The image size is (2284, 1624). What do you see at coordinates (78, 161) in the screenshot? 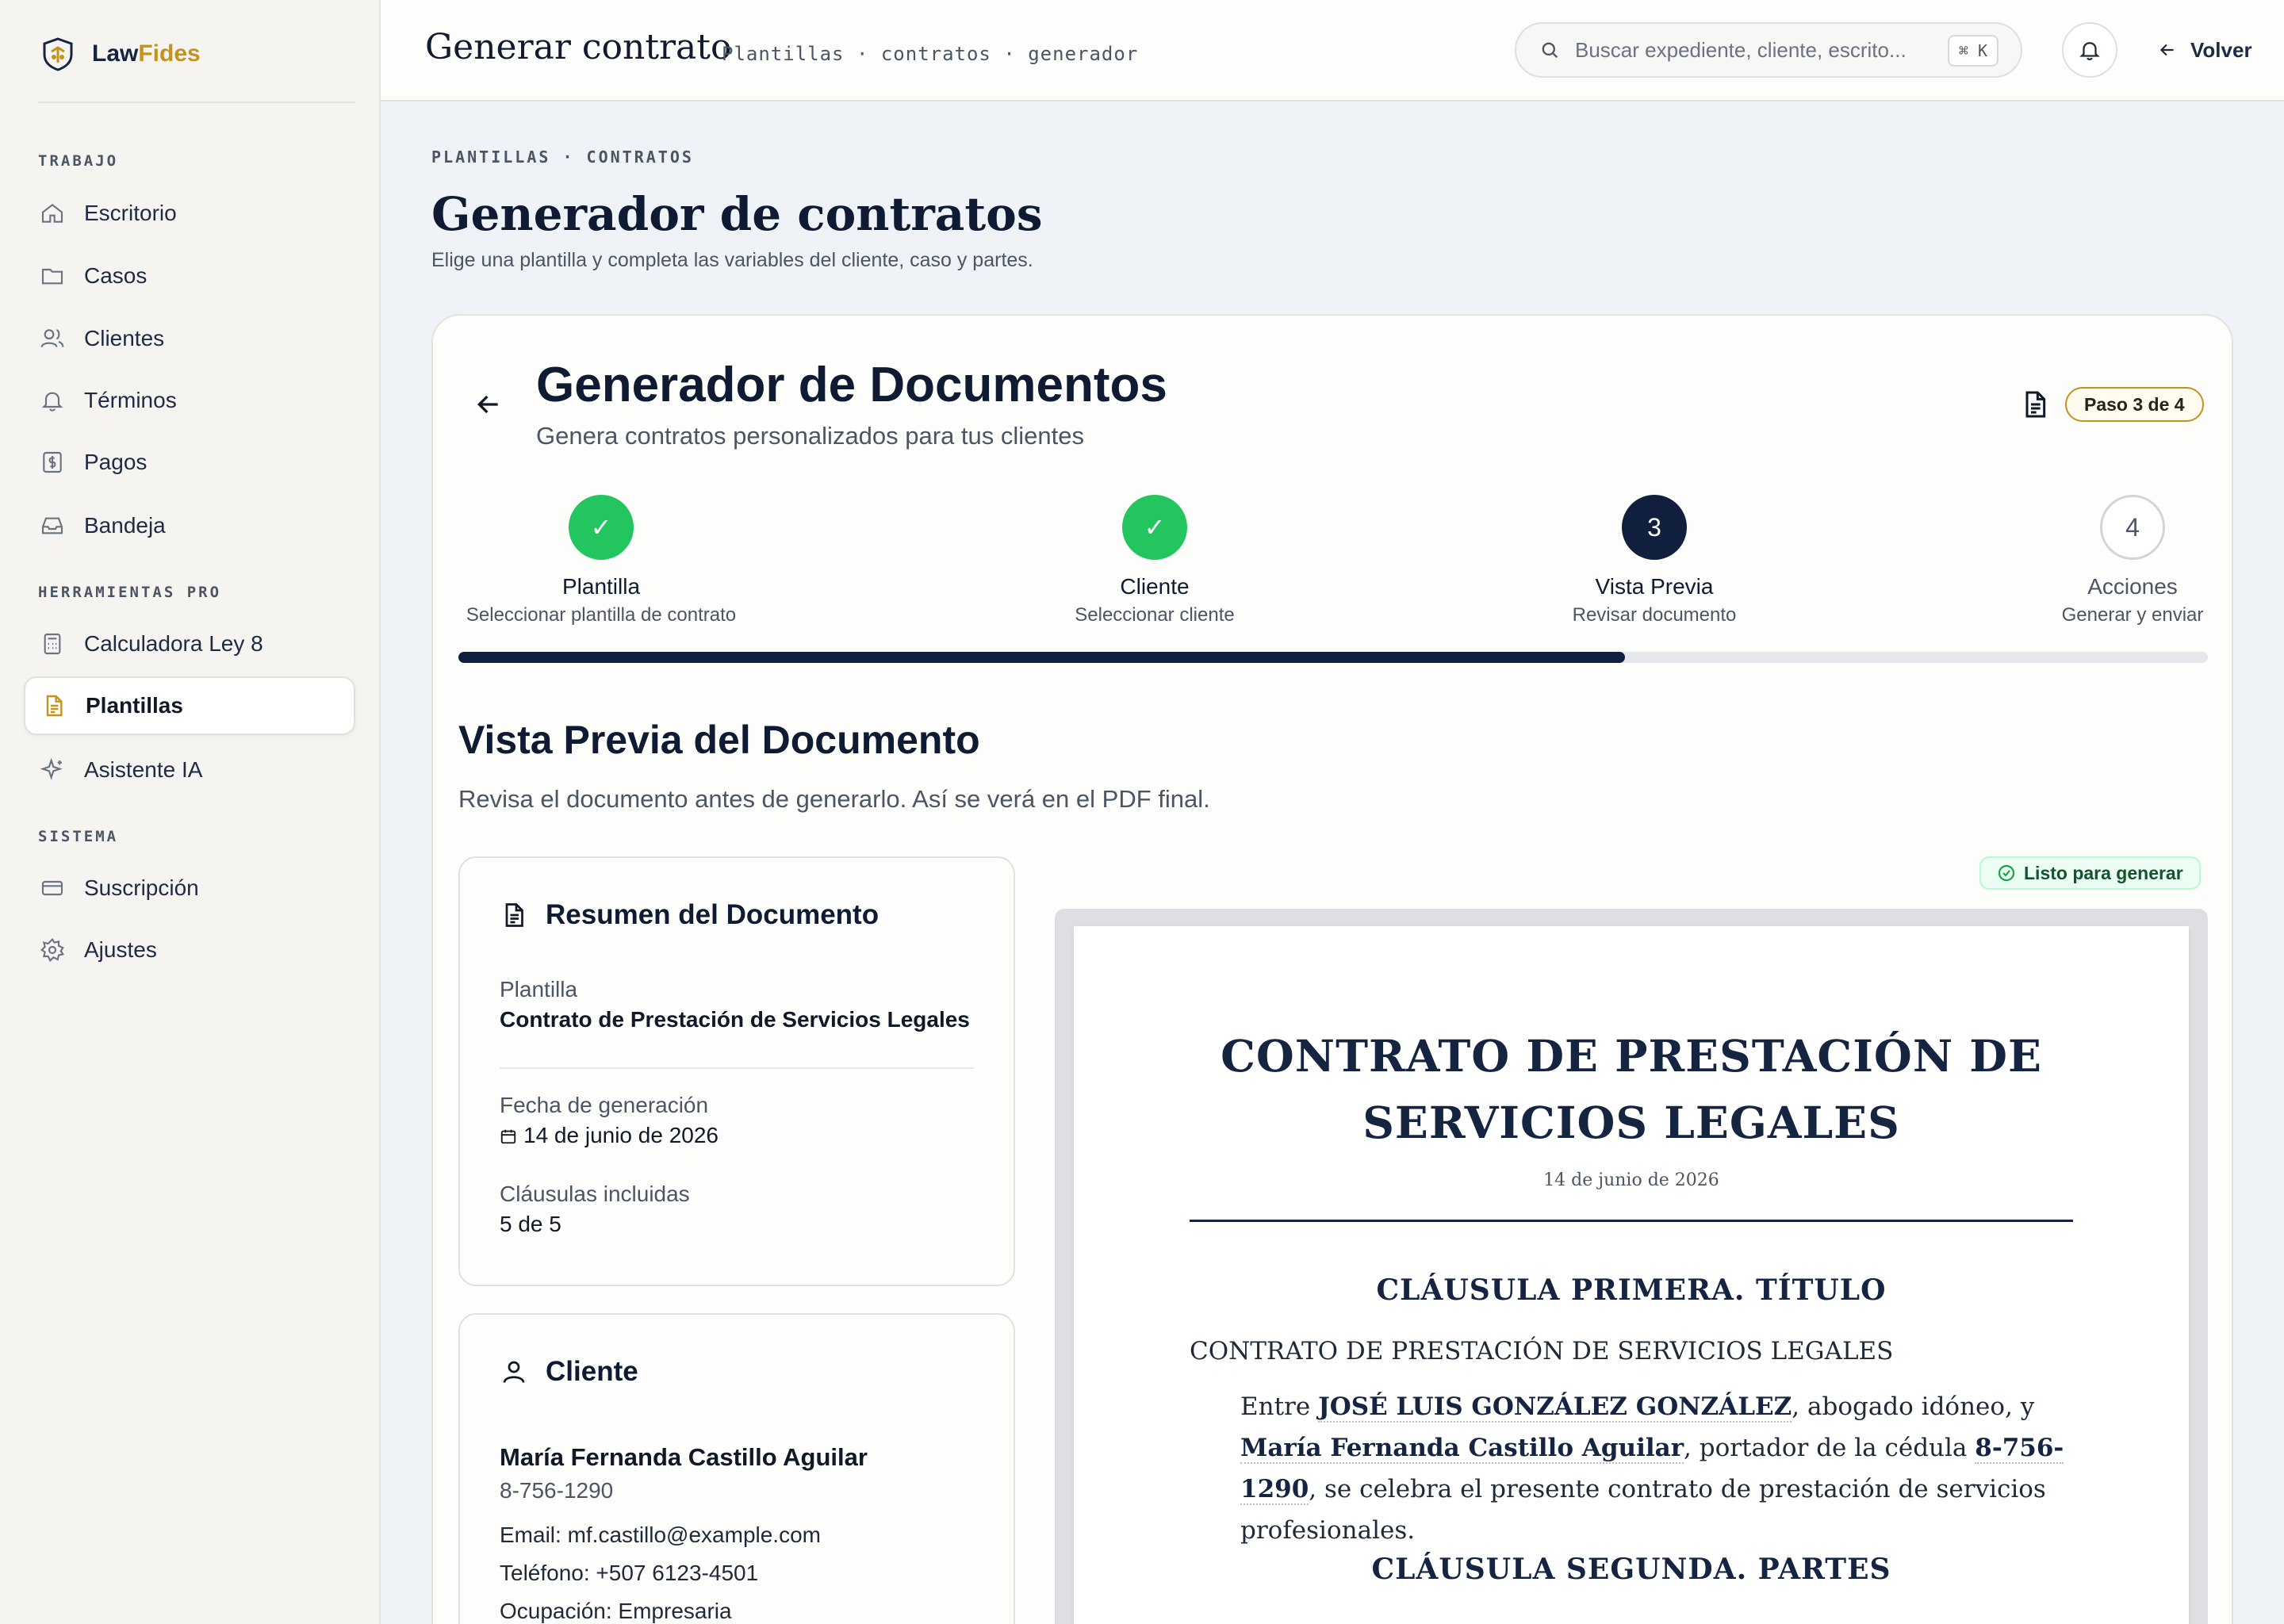
I see `section-label-trabajo: TRABAJO` at bounding box center [78, 161].